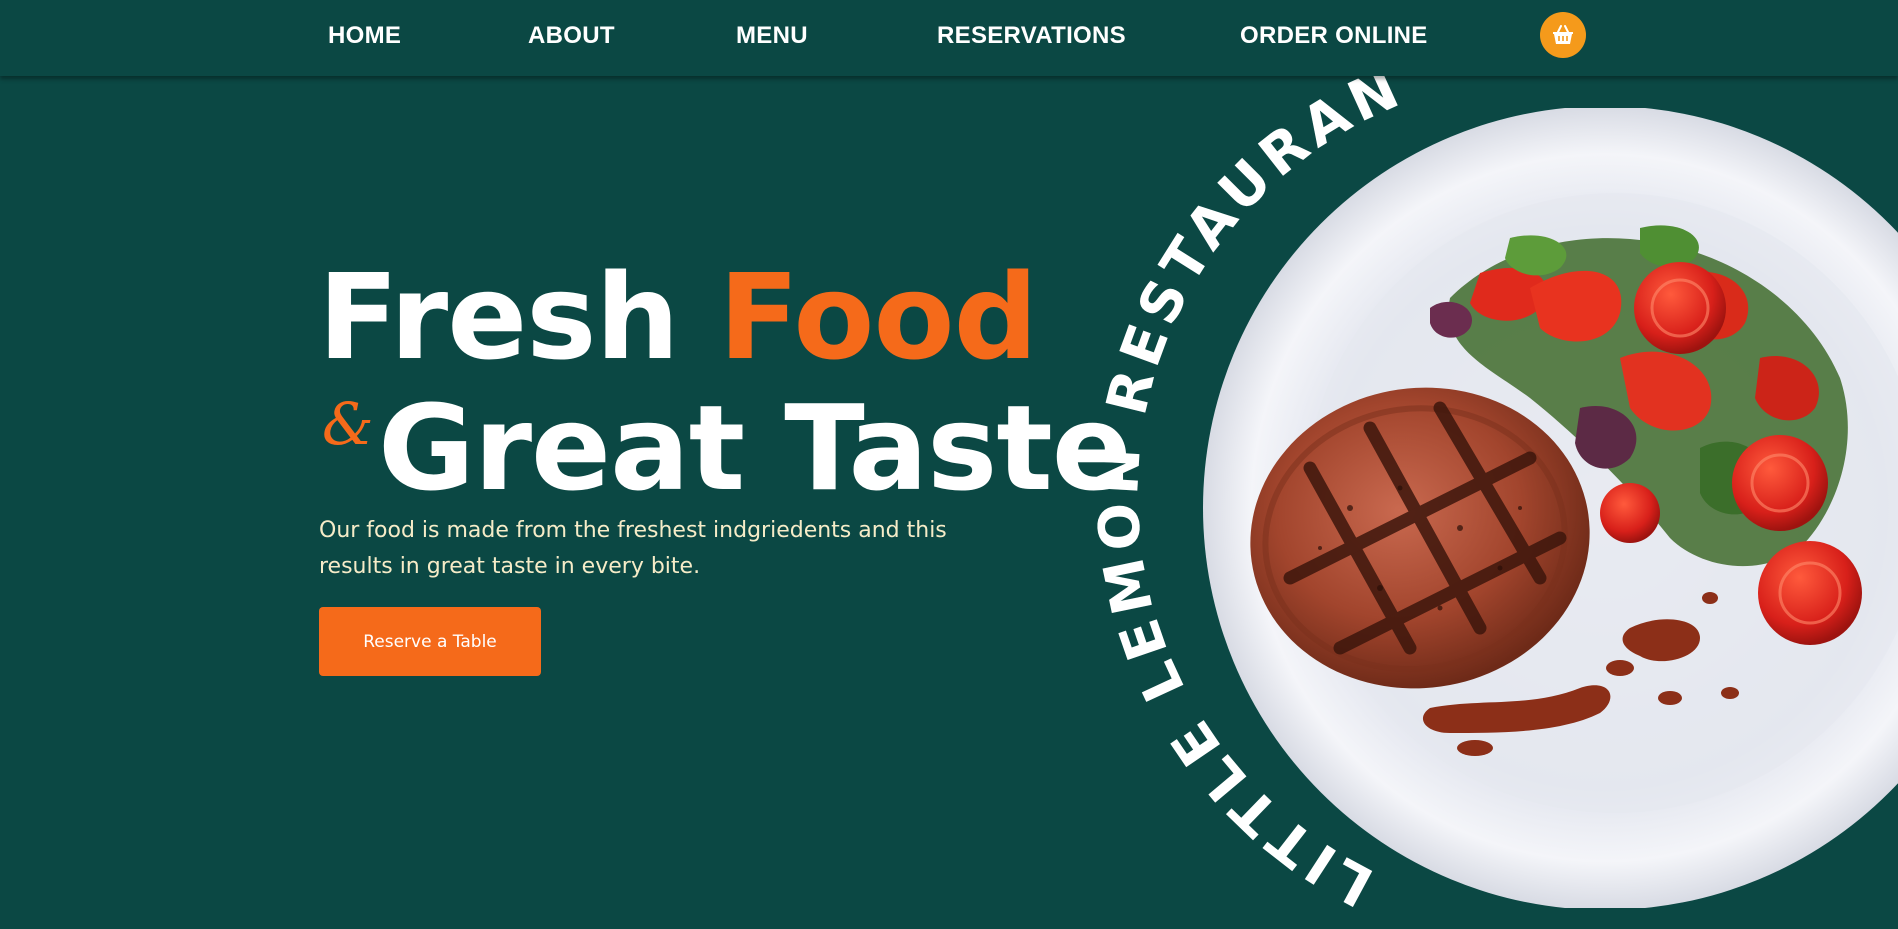  What do you see at coordinates (430, 641) in the screenshot?
I see `reserve-table-button: Reserve a Table` at bounding box center [430, 641].